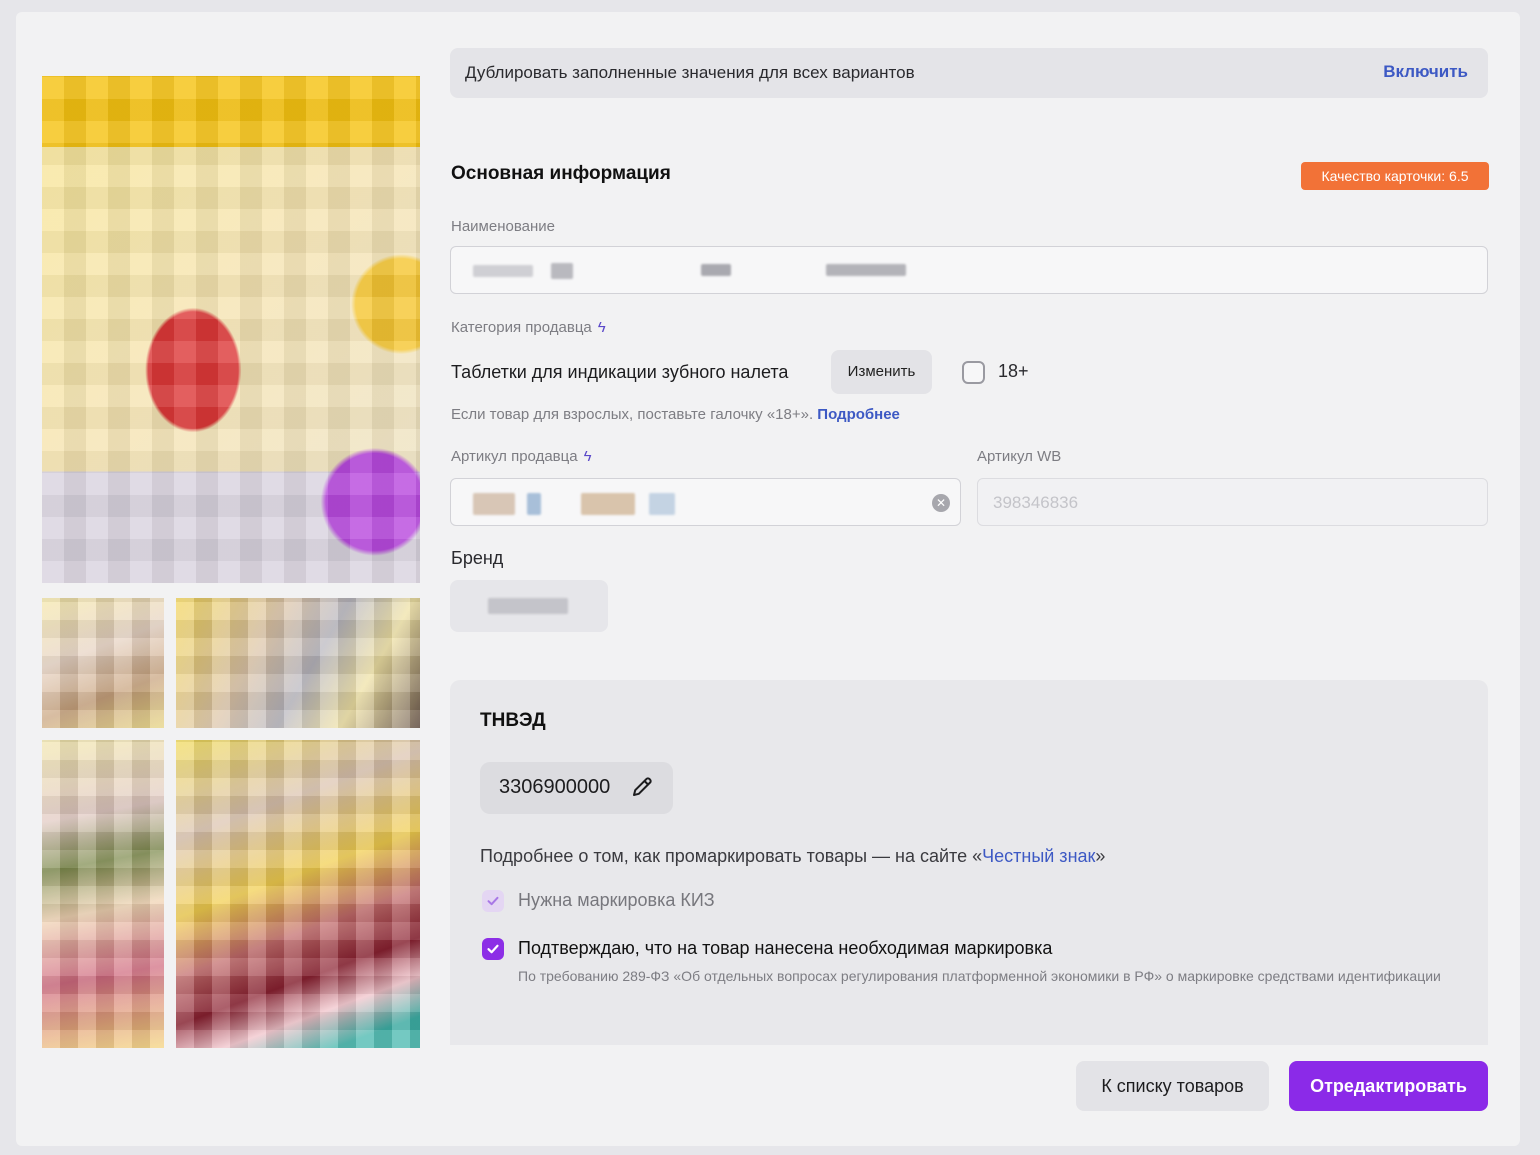 The image size is (1540, 1155). I want to click on marking-info-suffix: », so click(1100, 856).